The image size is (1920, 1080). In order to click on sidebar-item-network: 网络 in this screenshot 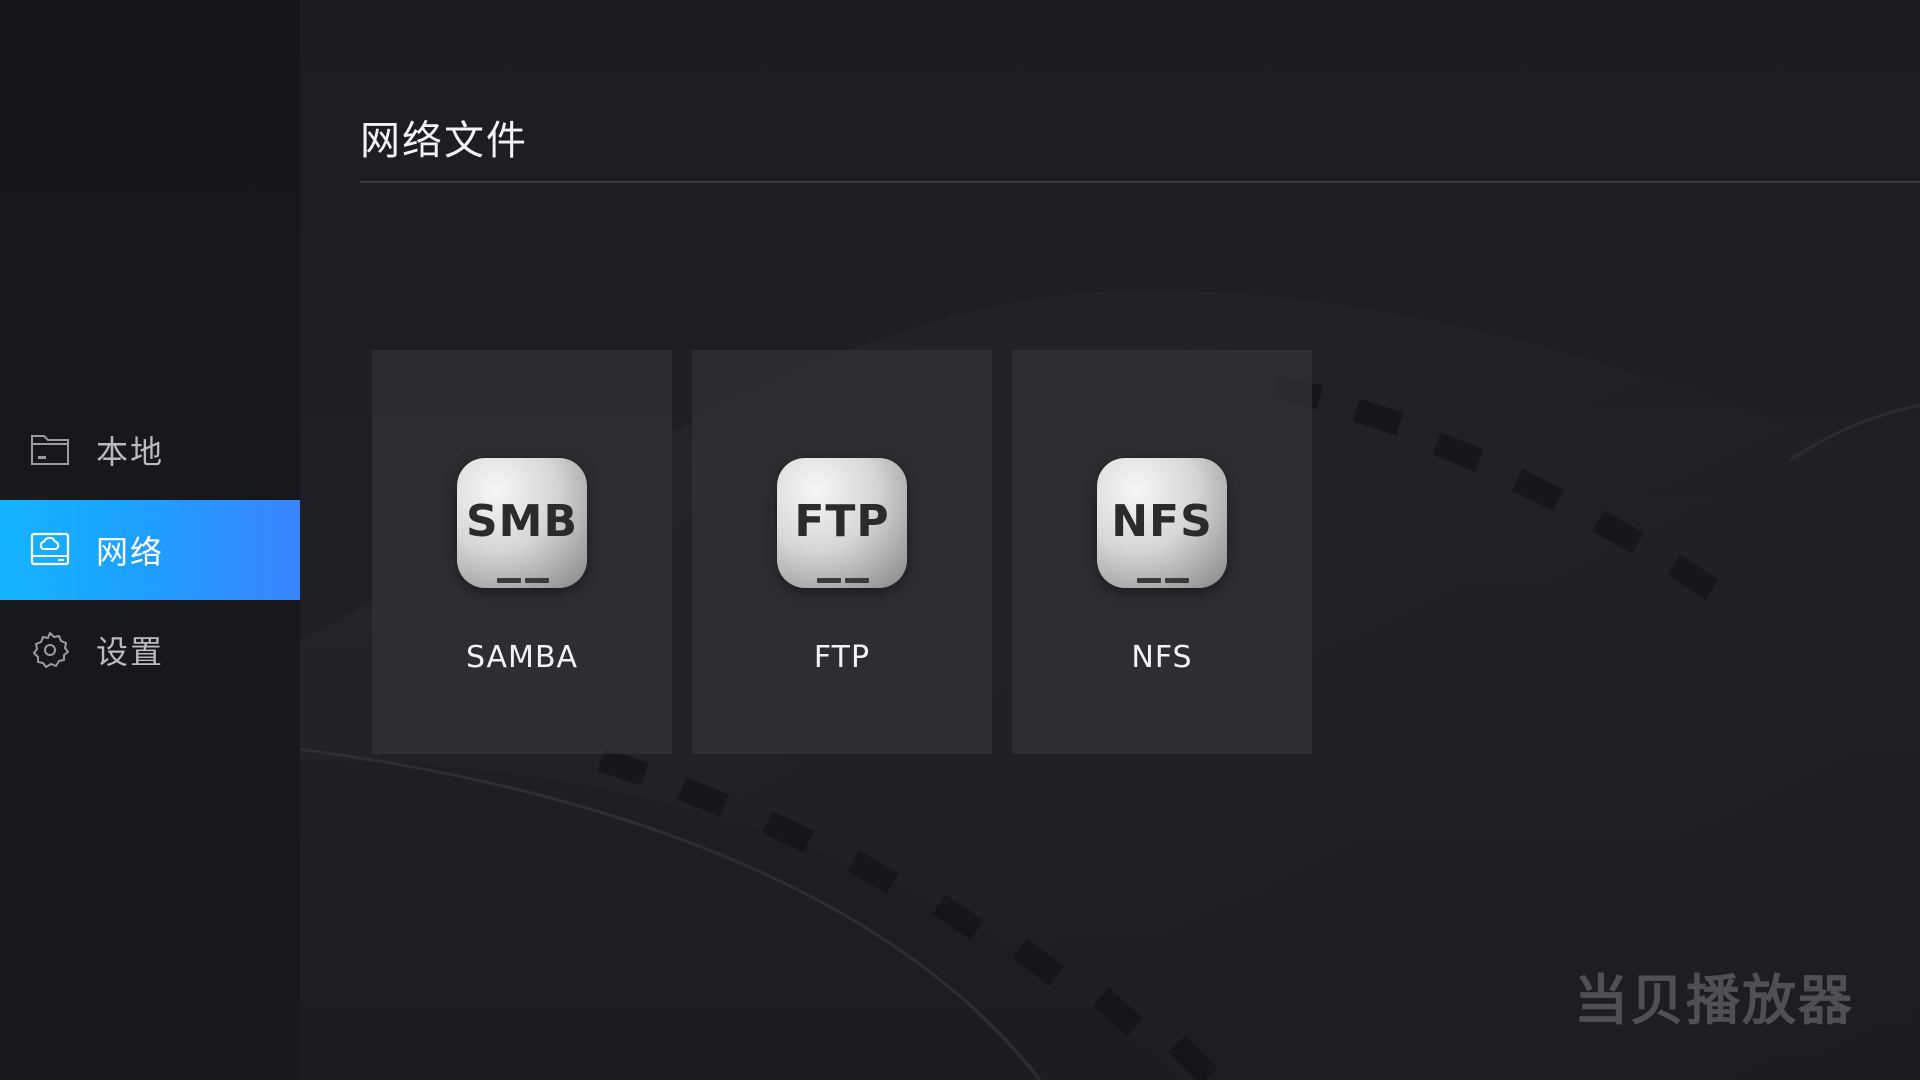, I will do `click(150, 550)`.